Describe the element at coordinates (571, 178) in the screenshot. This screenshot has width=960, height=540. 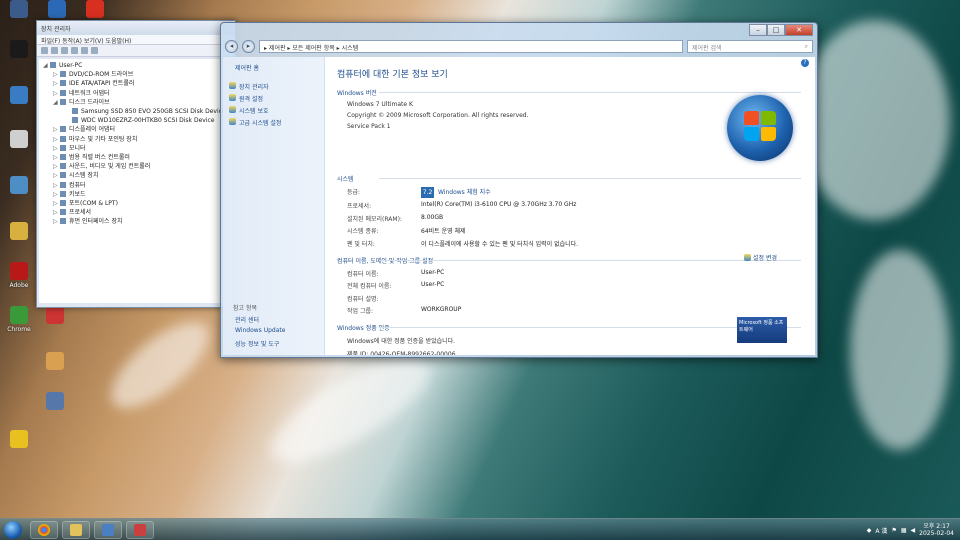
I see `system-section: 시스템` at that location.